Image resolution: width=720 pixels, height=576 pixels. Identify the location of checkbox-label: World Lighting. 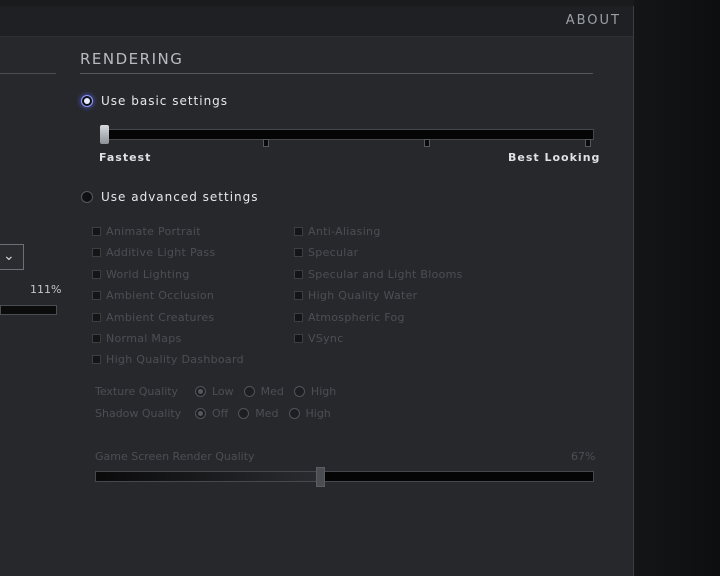
(148, 274).